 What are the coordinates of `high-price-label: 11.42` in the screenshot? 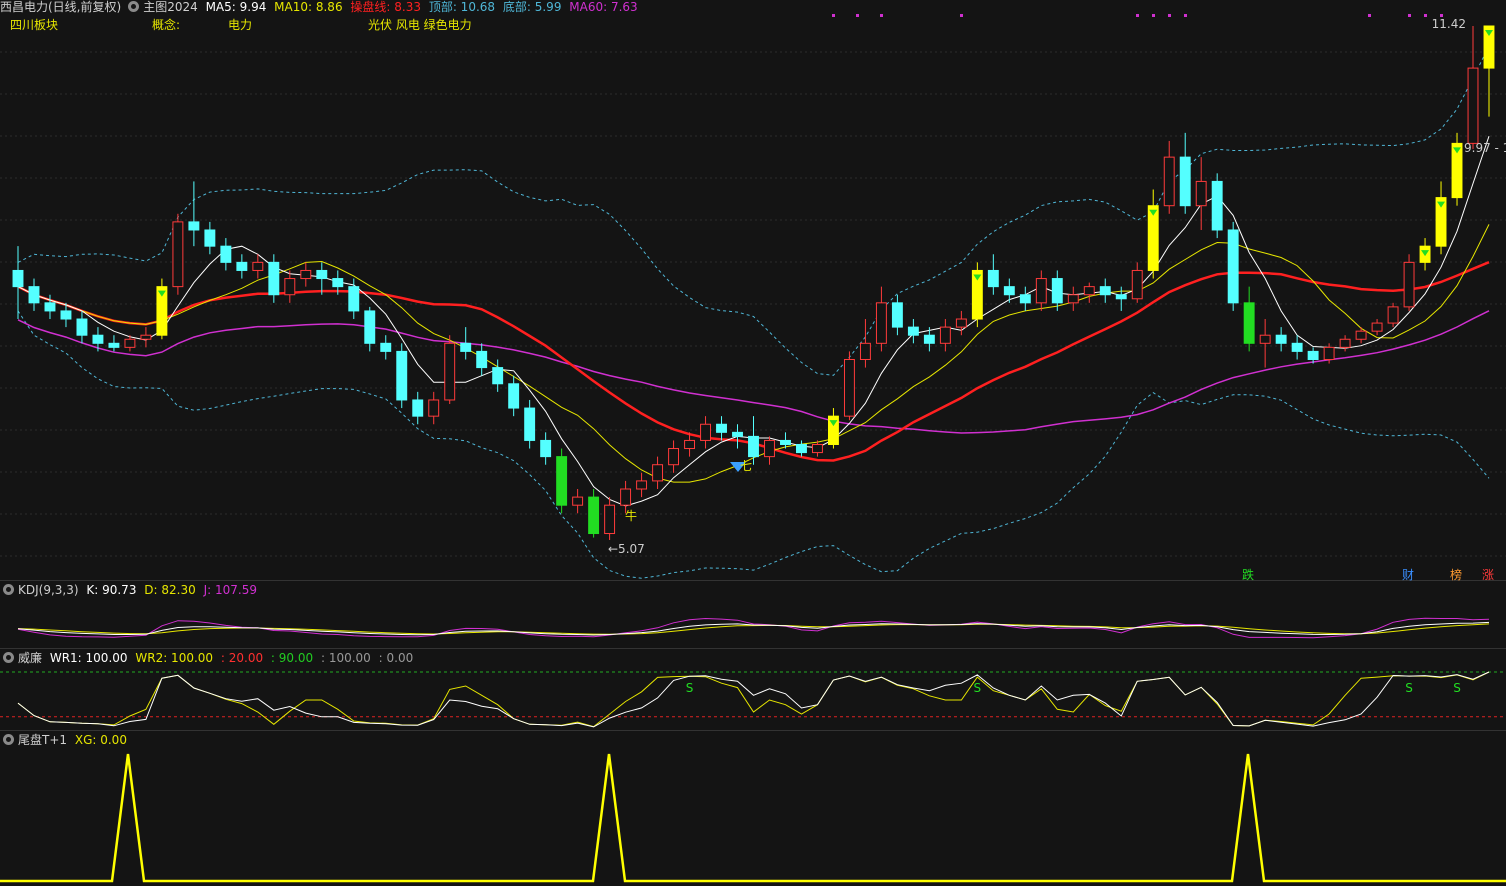 It's located at (1449, 24).